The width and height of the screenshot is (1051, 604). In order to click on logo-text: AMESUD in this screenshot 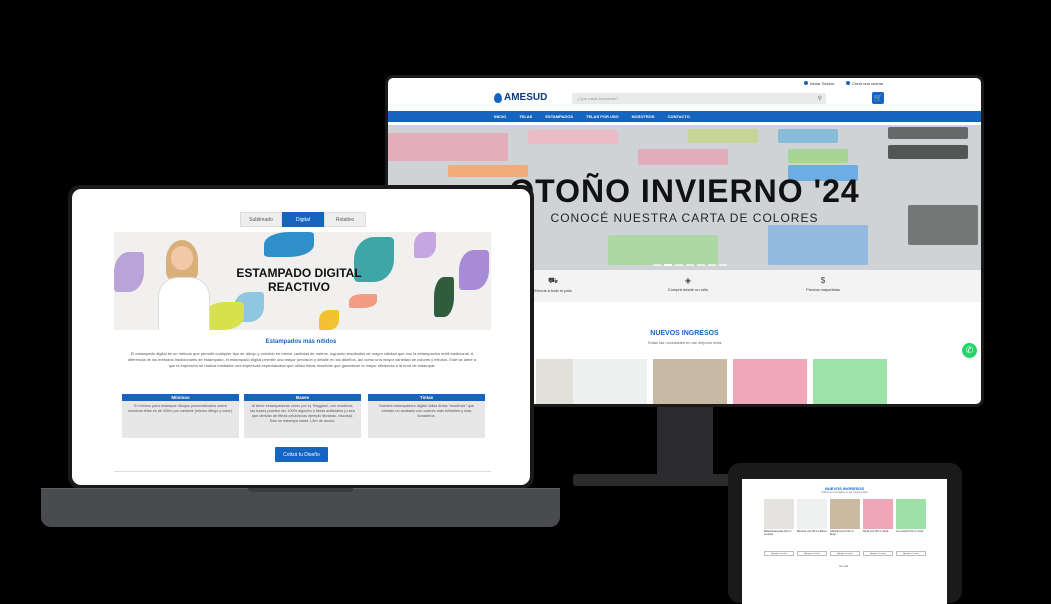, I will do `click(526, 97)`.